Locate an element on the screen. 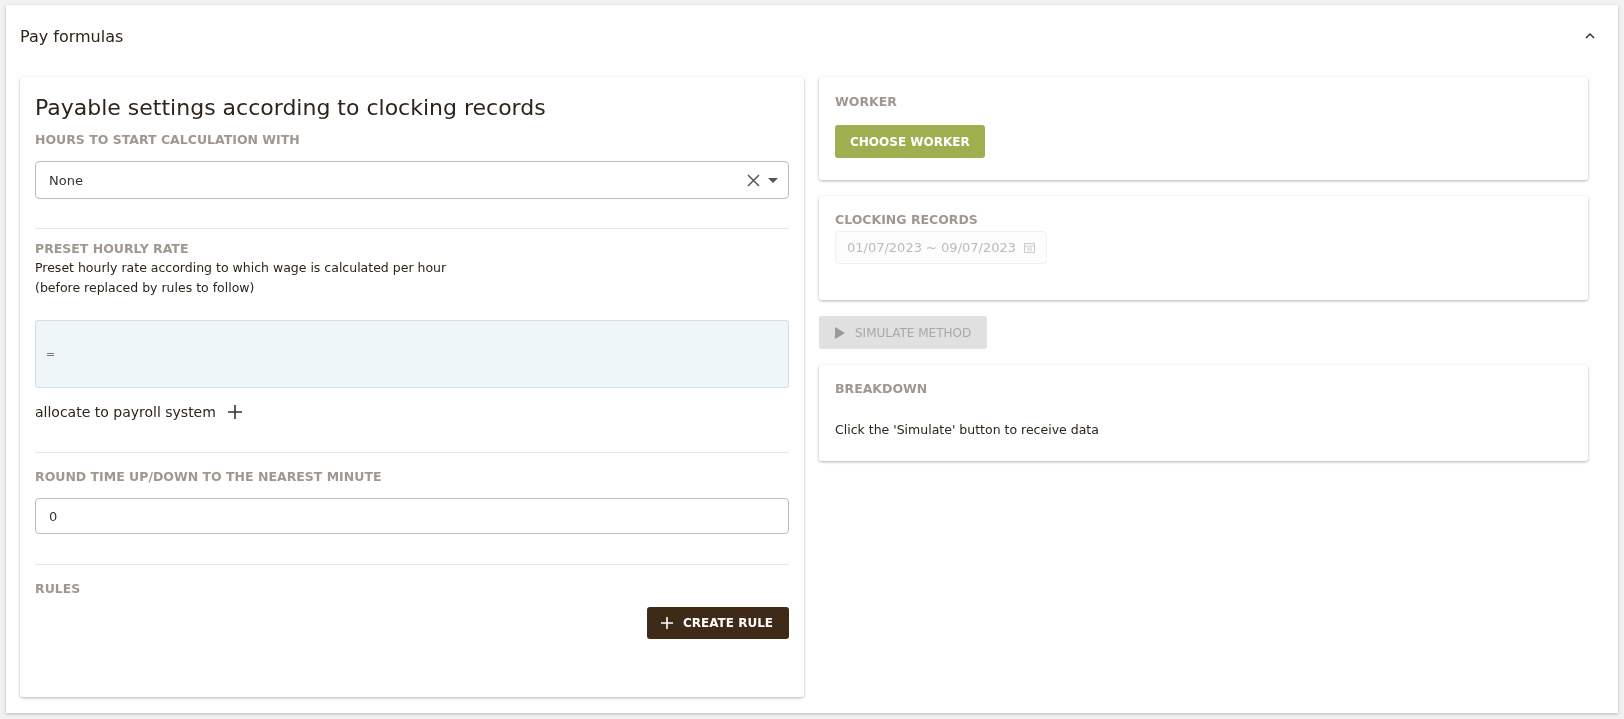 The width and height of the screenshot is (1624, 719). breakdown-message: Click the 'Simulate' button to receive data is located at coordinates (967, 429).